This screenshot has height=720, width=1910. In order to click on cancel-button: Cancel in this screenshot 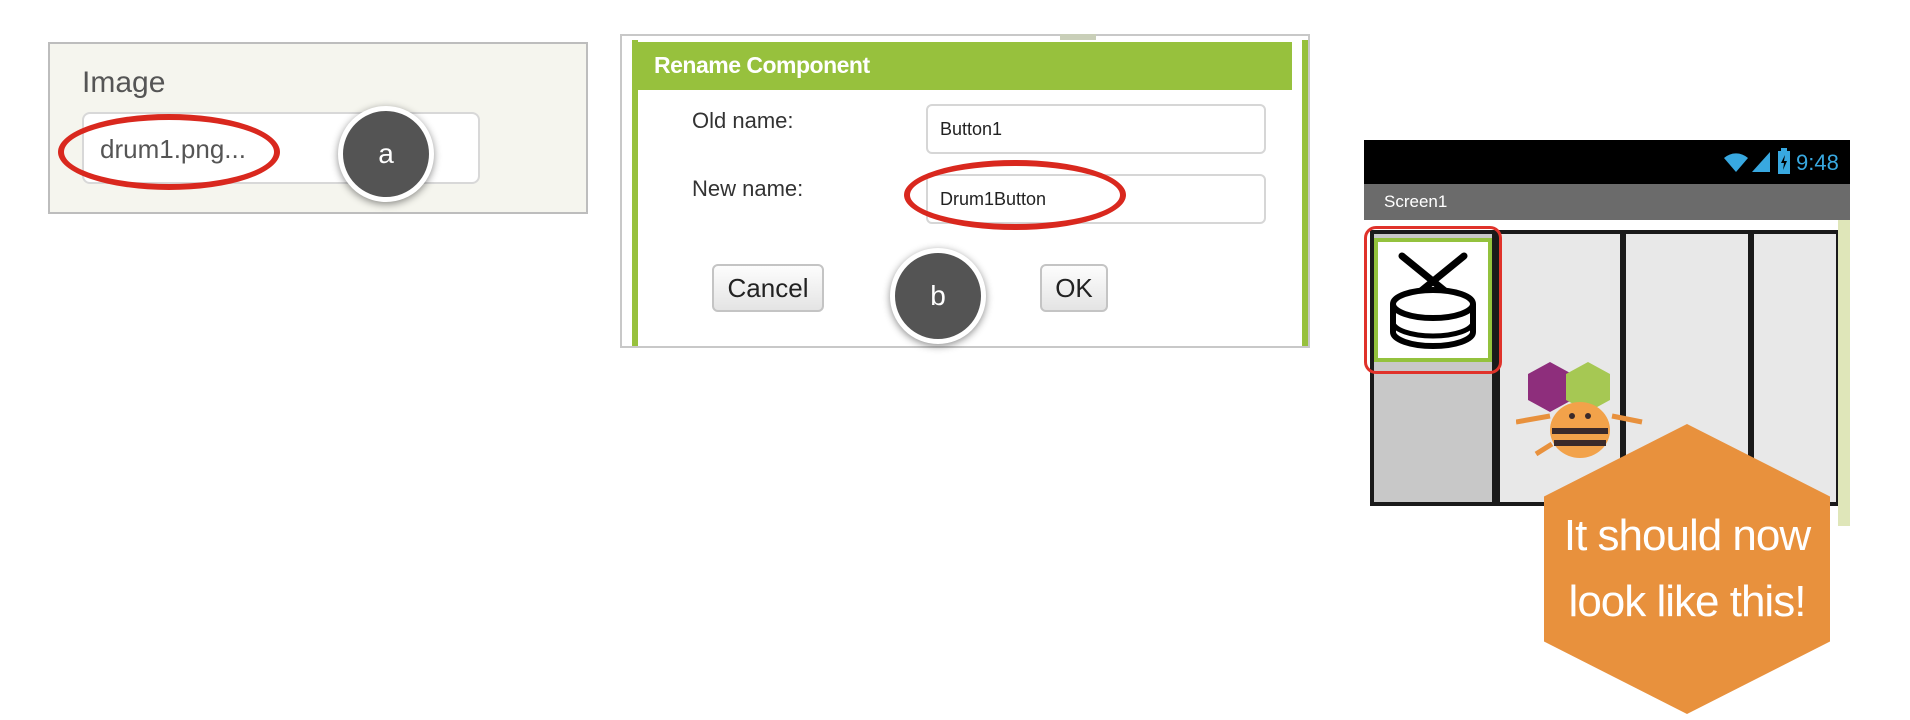, I will do `click(768, 288)`.